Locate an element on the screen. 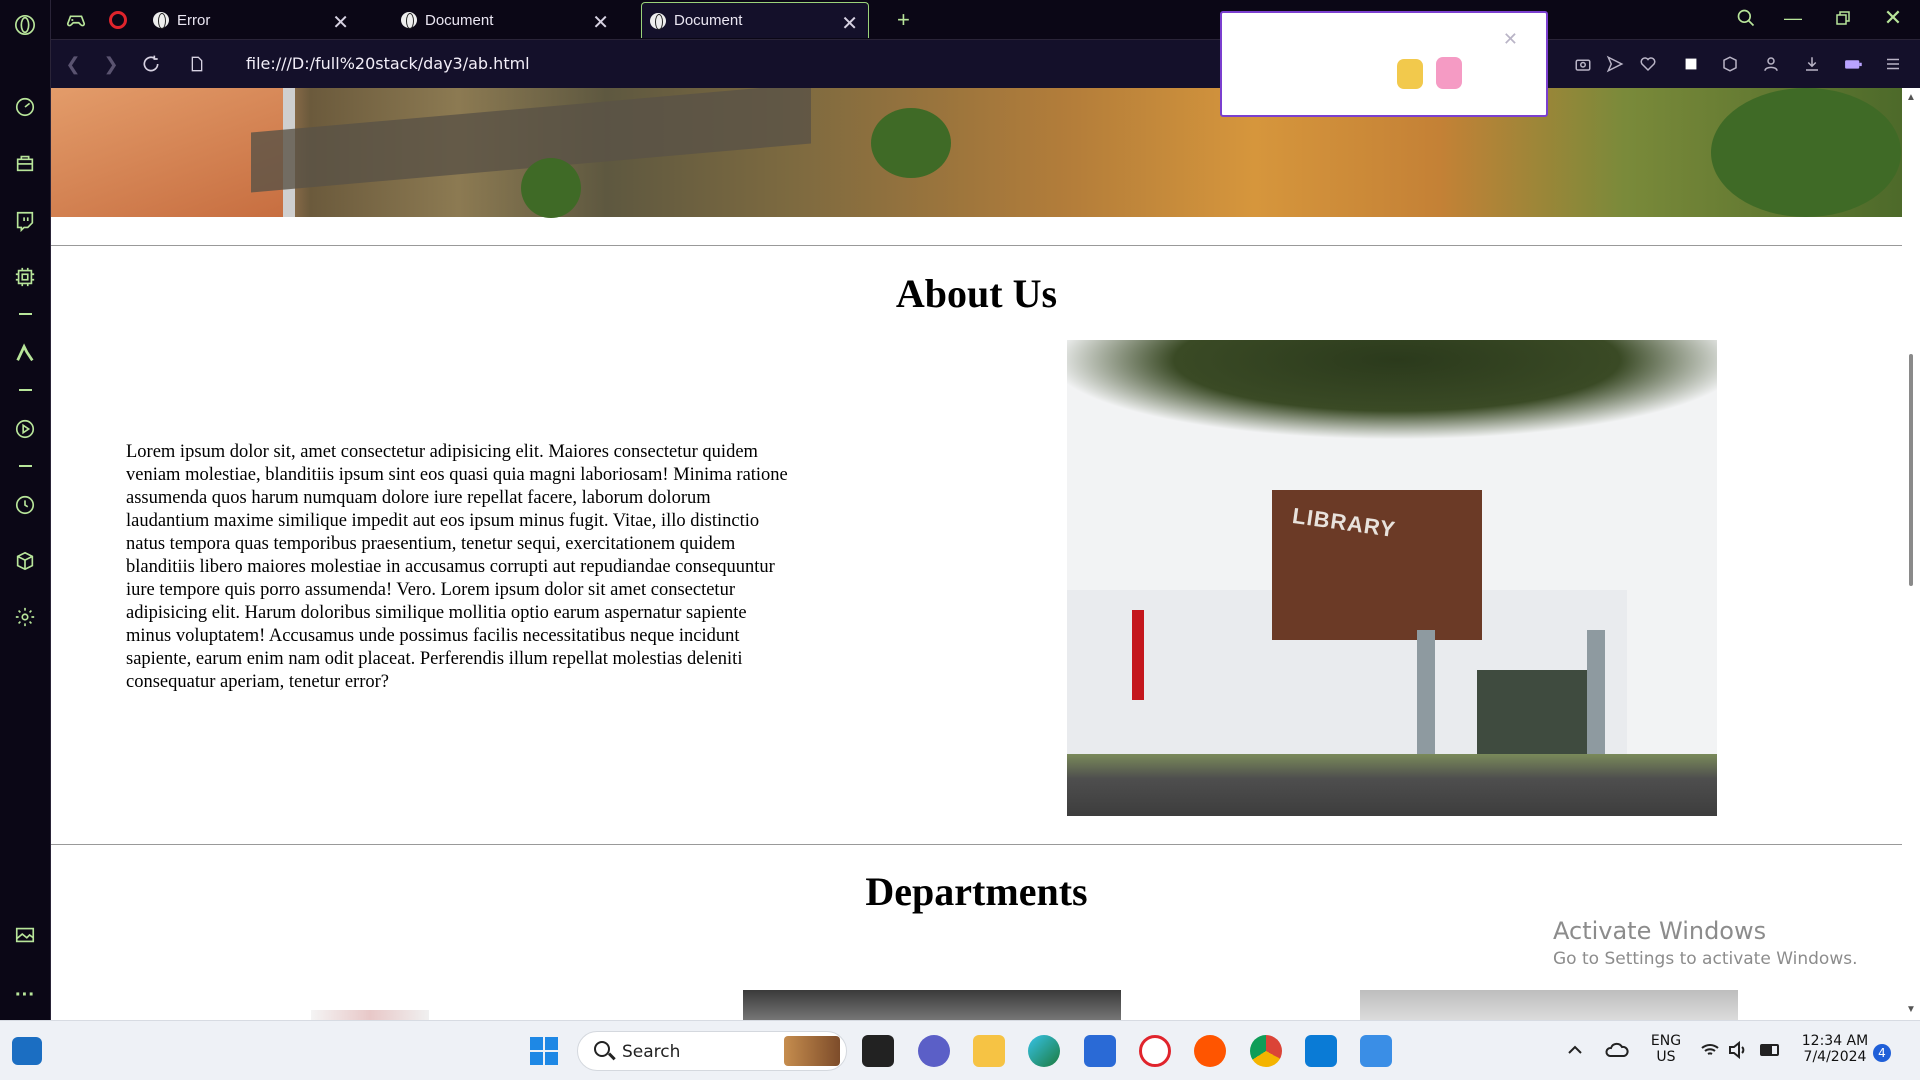 The height and width of the screenshot is (1080, 1920). profile-icon is located at coordinates (1771, 64).